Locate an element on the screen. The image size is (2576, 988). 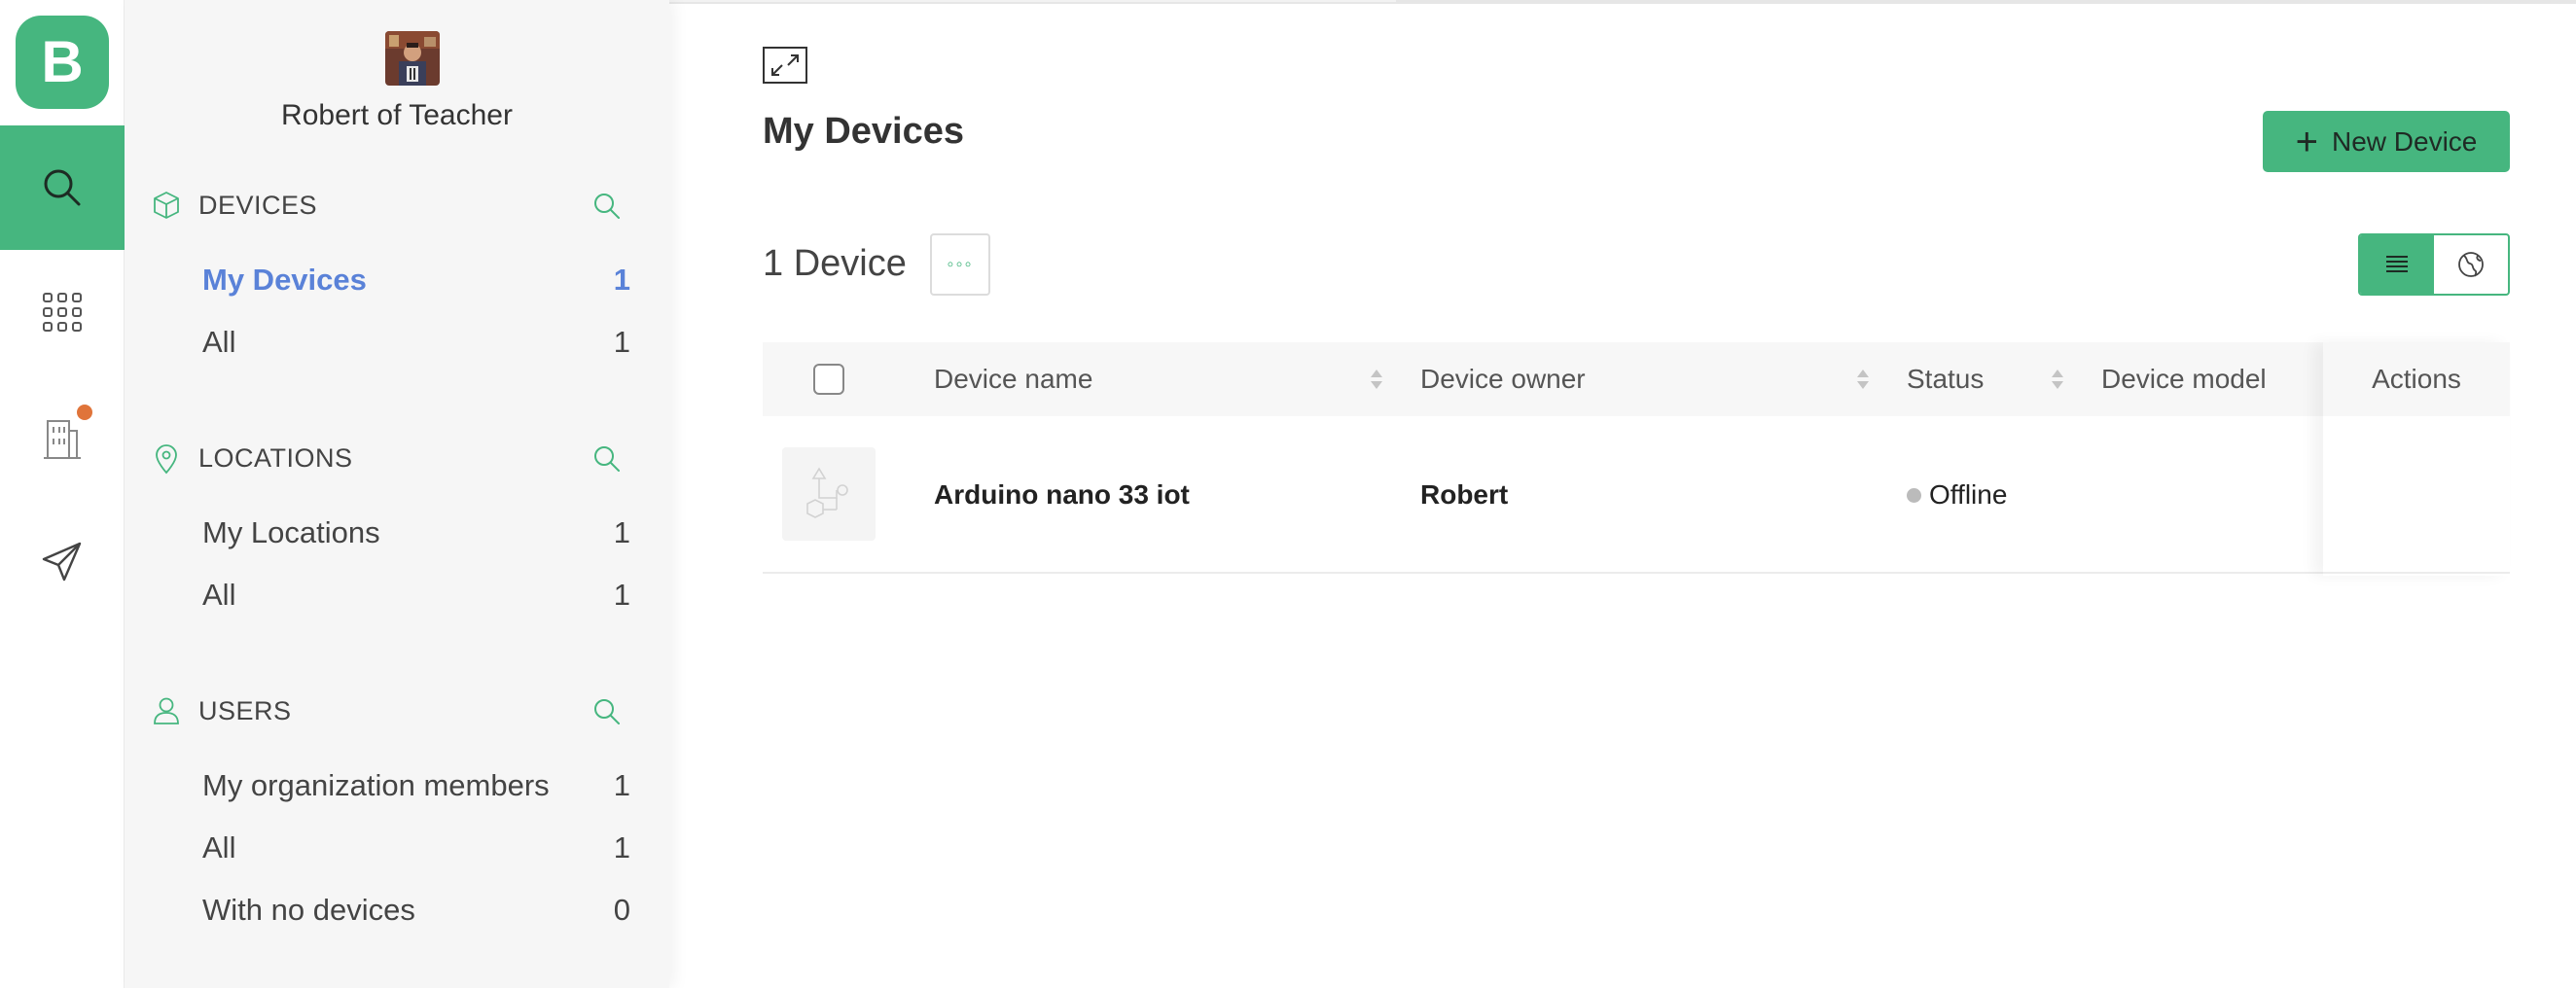
device-status: Offline is located at coordinates (1957, 495).